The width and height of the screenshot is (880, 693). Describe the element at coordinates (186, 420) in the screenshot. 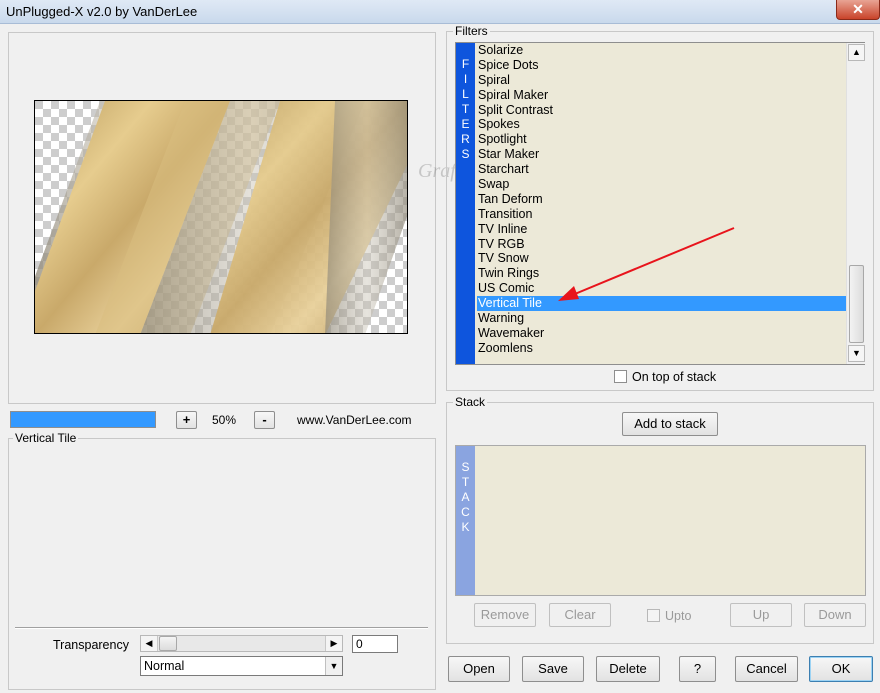

I see `zoom-in-button: +` at that location.